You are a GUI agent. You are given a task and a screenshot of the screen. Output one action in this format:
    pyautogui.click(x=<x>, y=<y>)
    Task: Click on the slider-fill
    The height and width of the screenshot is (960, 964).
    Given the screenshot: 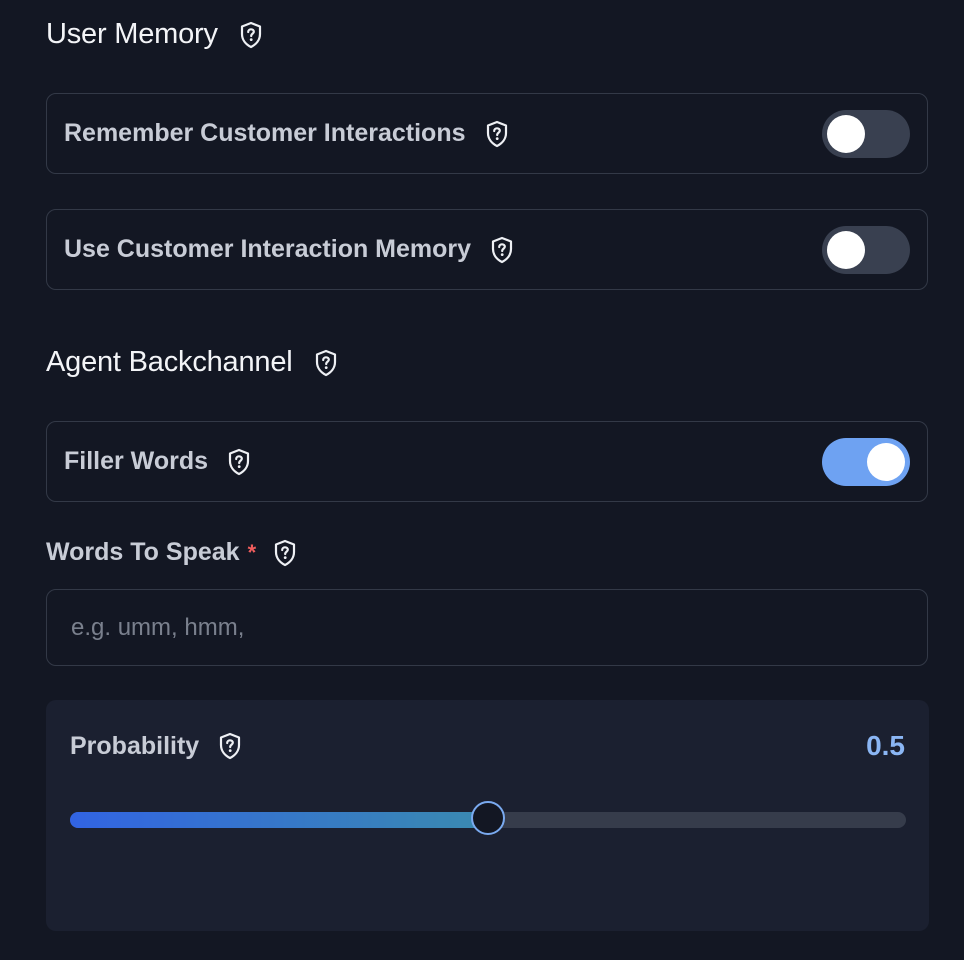 What is the action you would take?
    pyautogui.click(x=279, y=820)
    